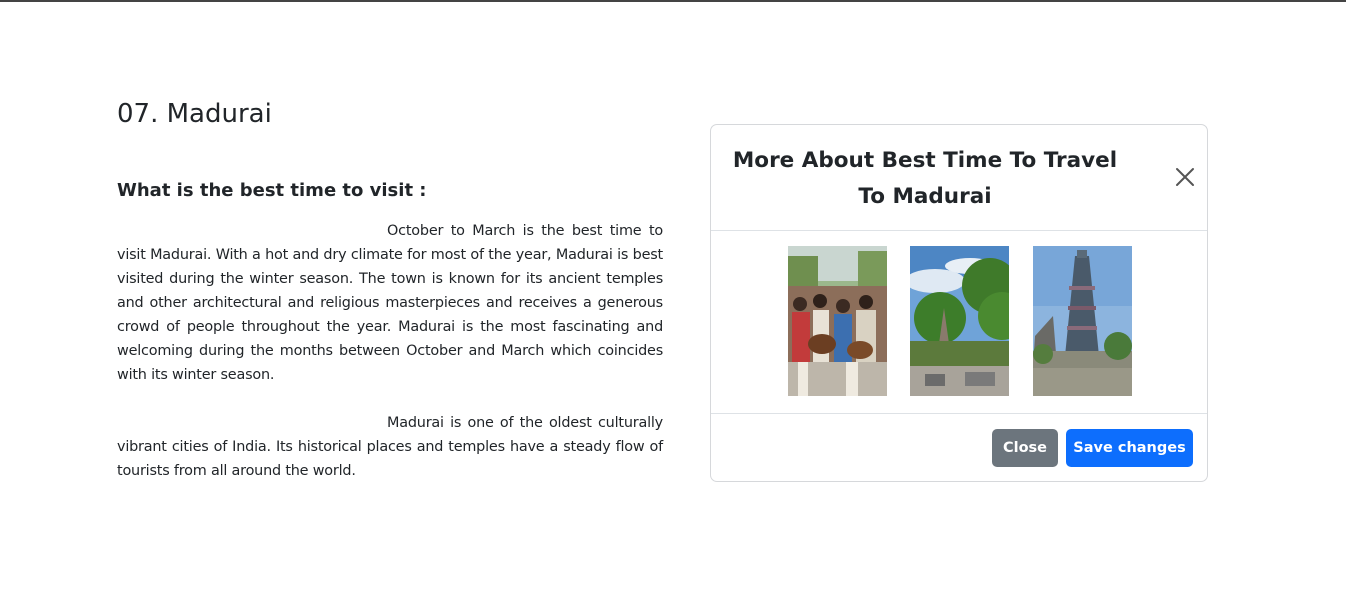 This screenshot has height=602, width=1346. What do you see at coordinates (673, 1) in the screenshot?
I see `top-border` at bounding box center [673, 1].